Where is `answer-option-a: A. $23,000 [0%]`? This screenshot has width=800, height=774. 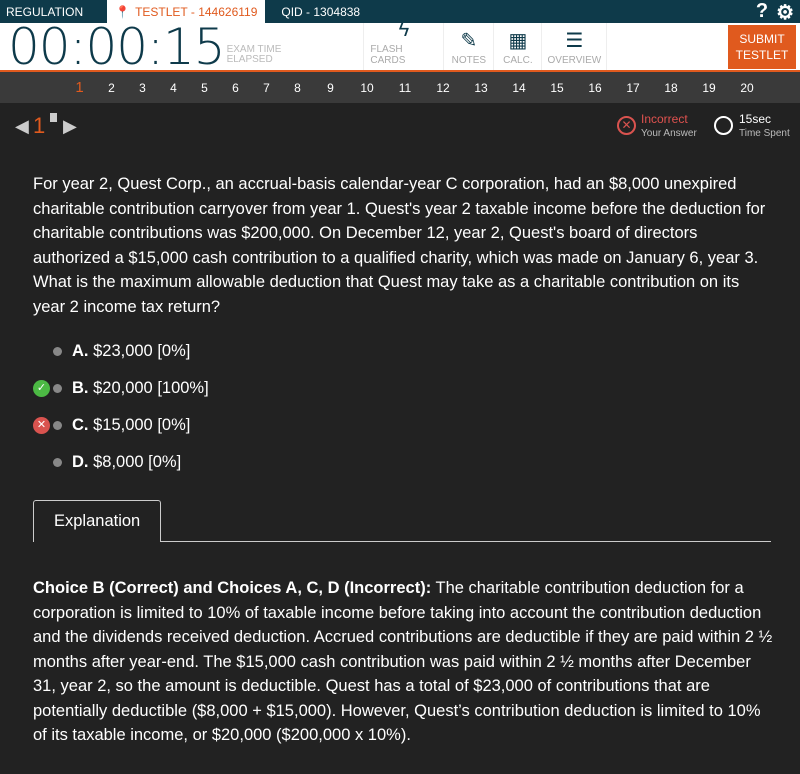 answer-option-a: A. $23,000 [0%] is located at coordinates (111, 351).